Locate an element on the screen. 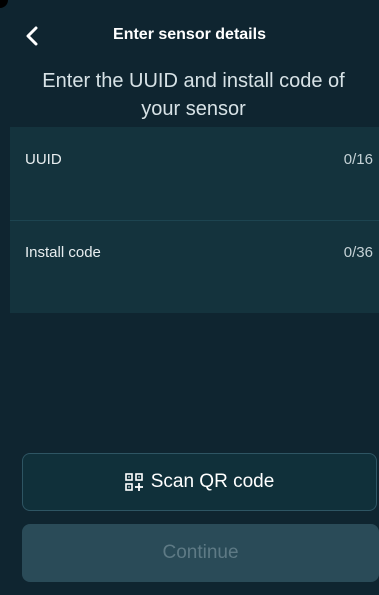  install-code-input is located at coordinates (199, 283).